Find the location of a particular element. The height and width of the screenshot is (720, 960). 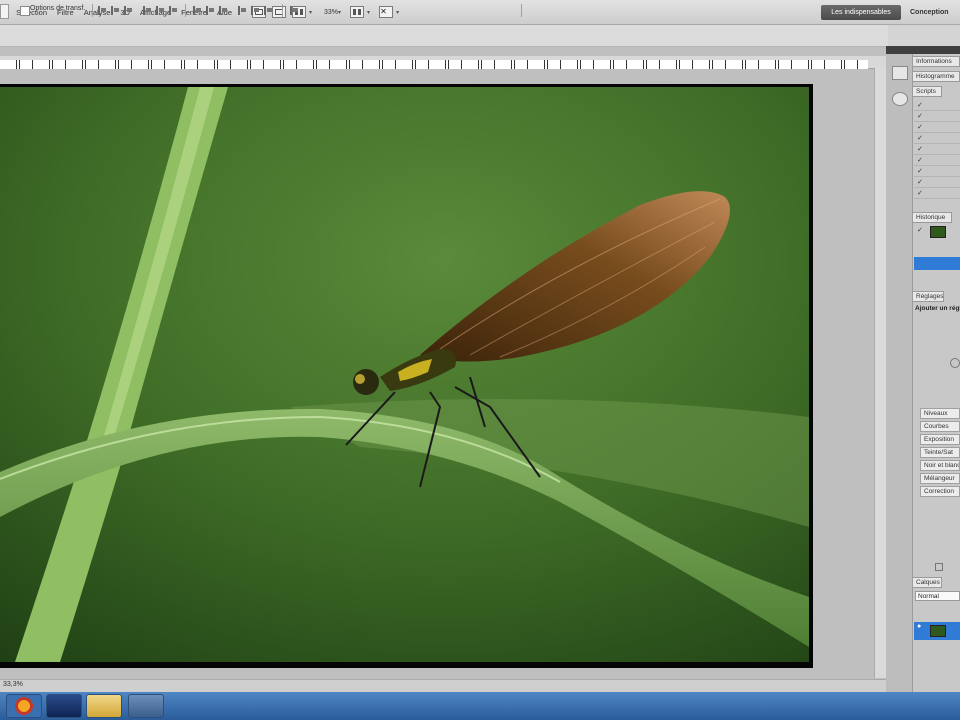

arrange-documents-icon is located at coordinates (357, 12).